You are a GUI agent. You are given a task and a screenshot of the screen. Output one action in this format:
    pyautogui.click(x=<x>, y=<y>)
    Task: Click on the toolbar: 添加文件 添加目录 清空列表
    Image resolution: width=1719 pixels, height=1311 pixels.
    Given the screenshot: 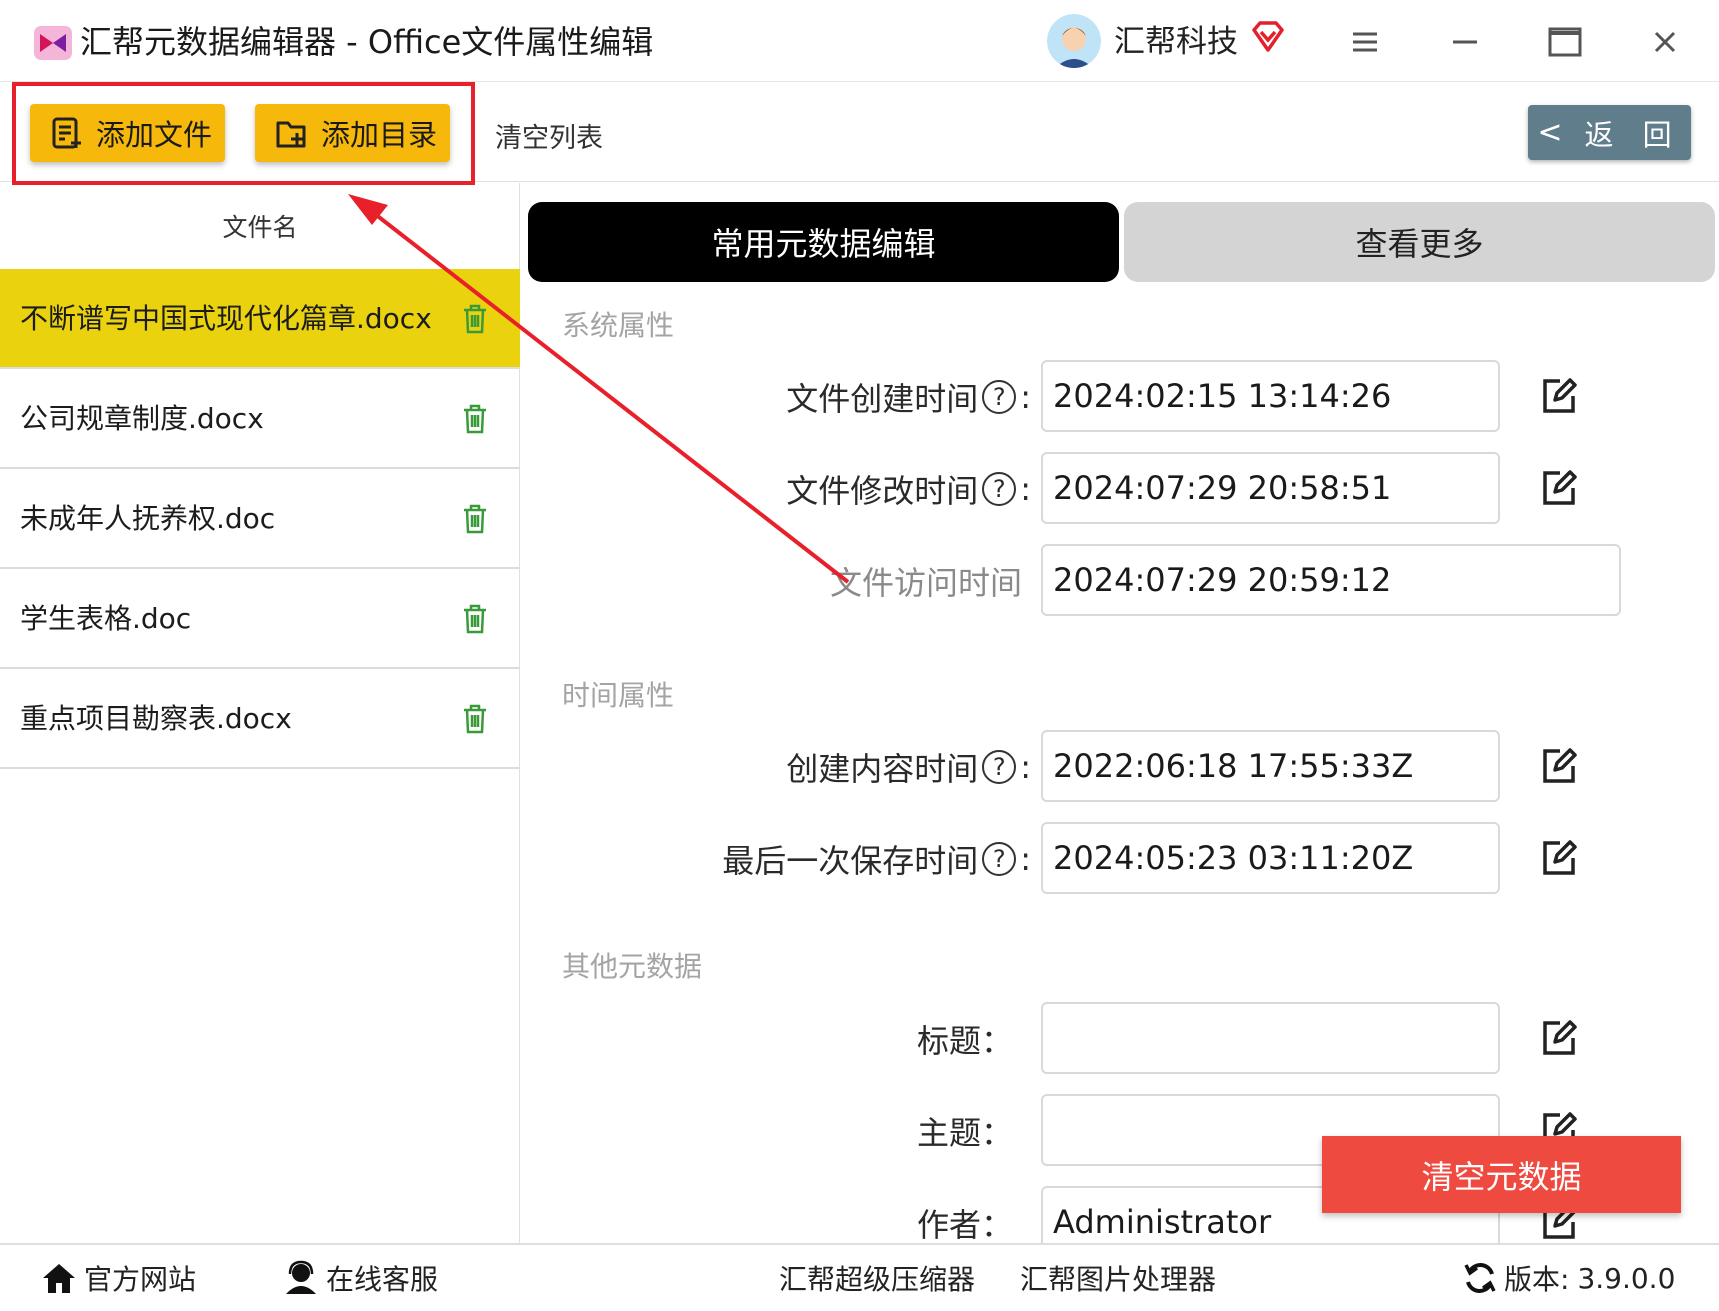 What is the action you would take?
    pyautogui.click(x=859, y=132)
    